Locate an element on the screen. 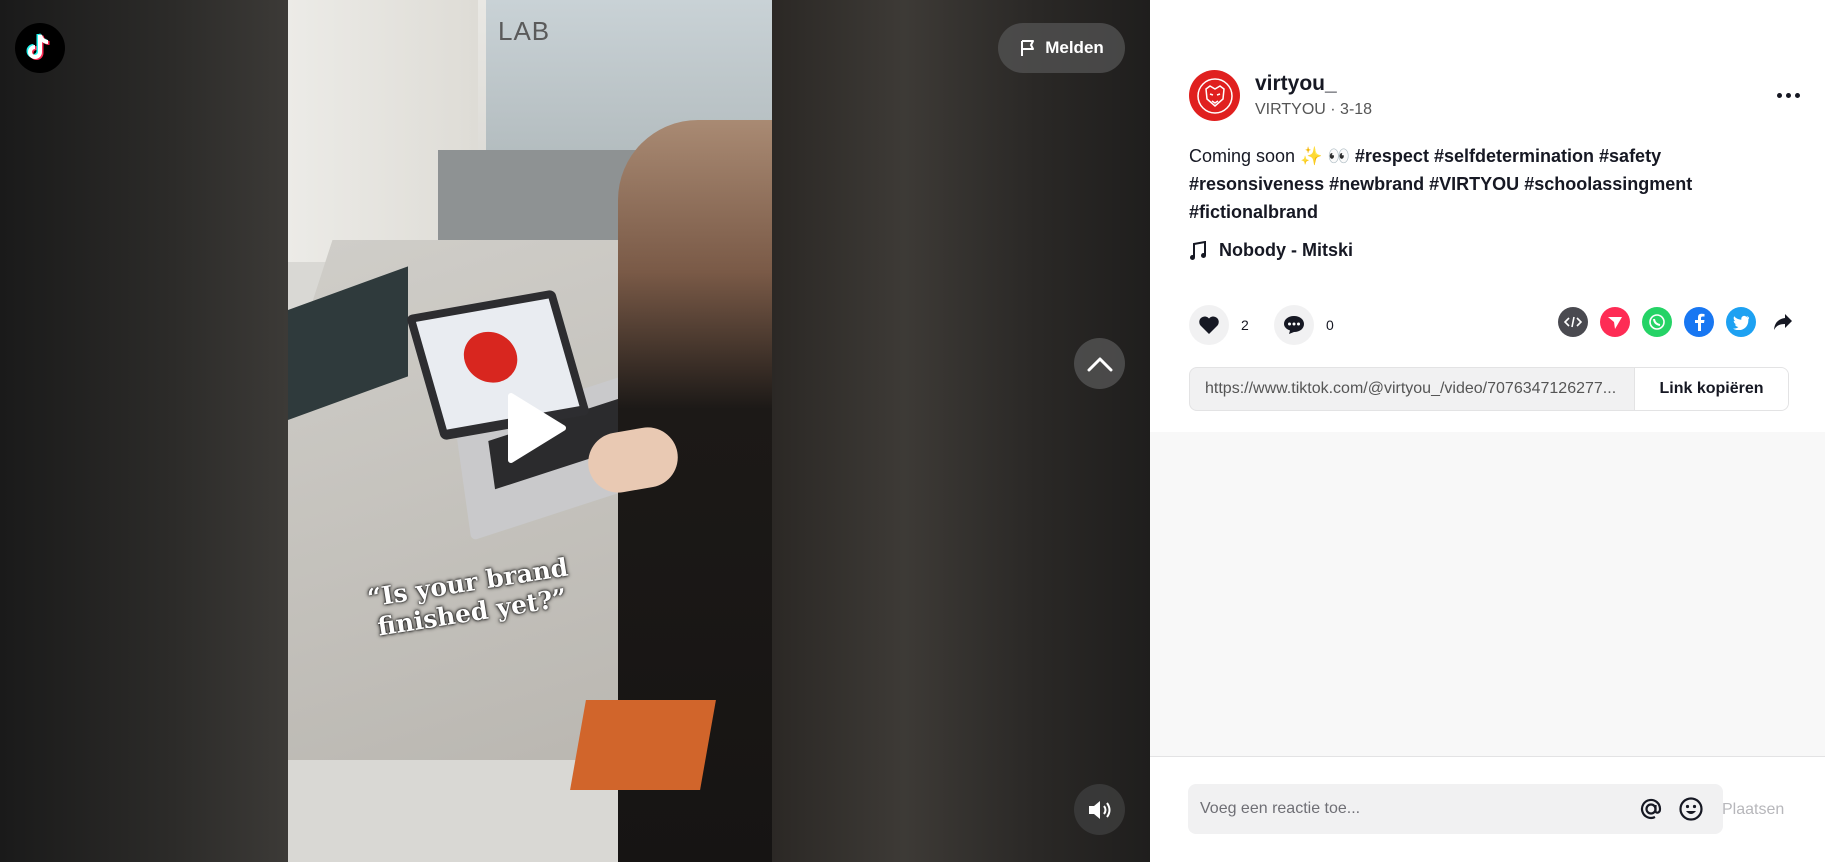  more-options-button is located at coordinates (1788, 95).